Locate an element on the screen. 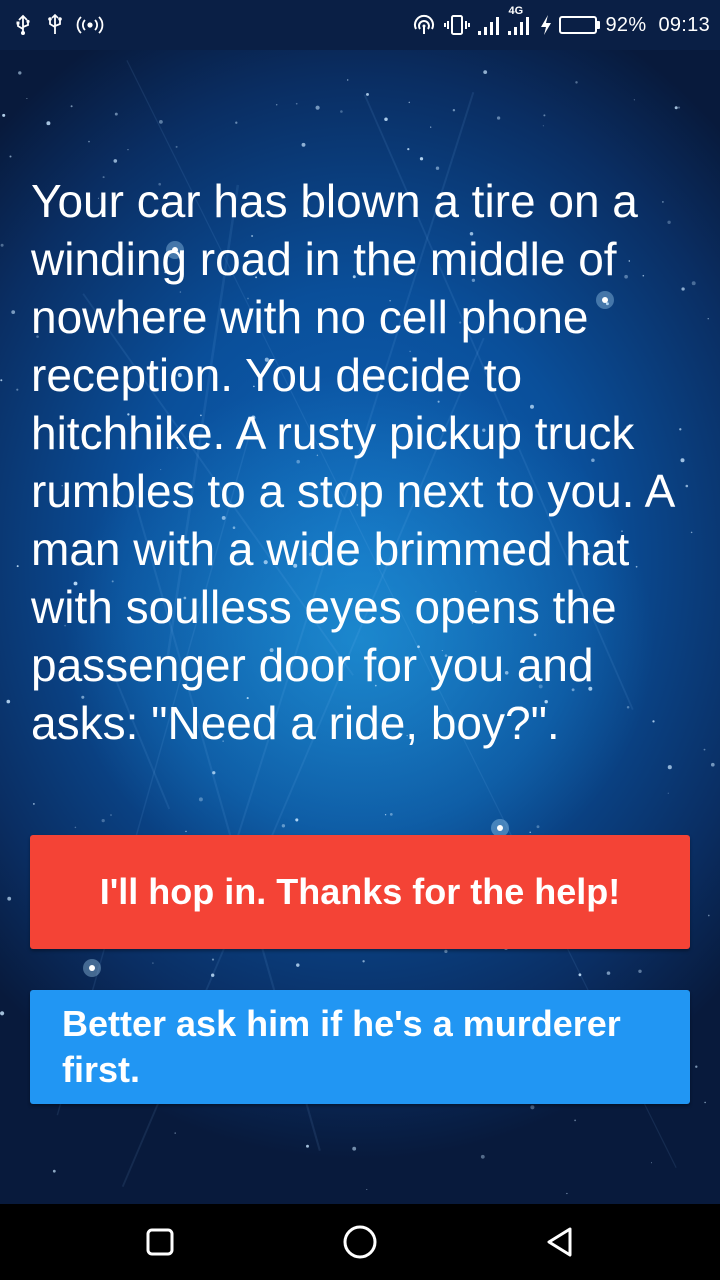 This screenshot has width=720, height=1280. recents-button is located at coordinates (160, 1242).